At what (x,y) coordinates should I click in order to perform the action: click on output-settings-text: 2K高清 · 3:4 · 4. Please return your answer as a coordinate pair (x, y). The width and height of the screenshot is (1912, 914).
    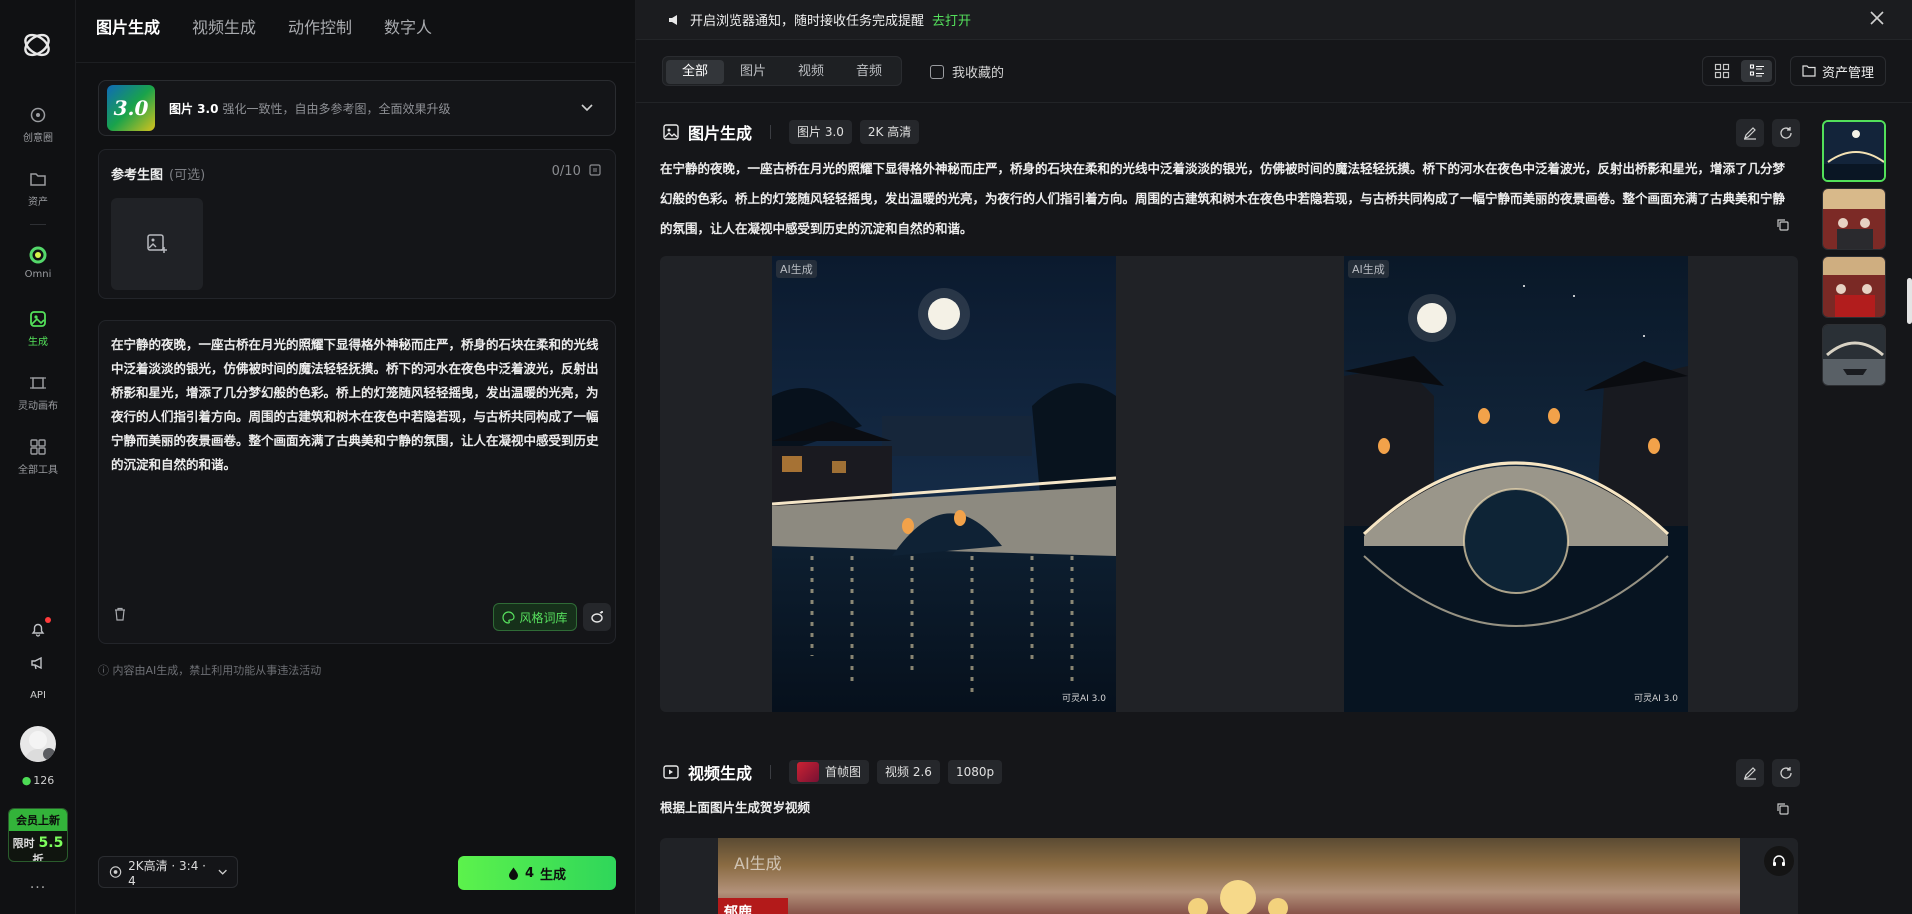
    Looking at the image, I should click on (167, 873).